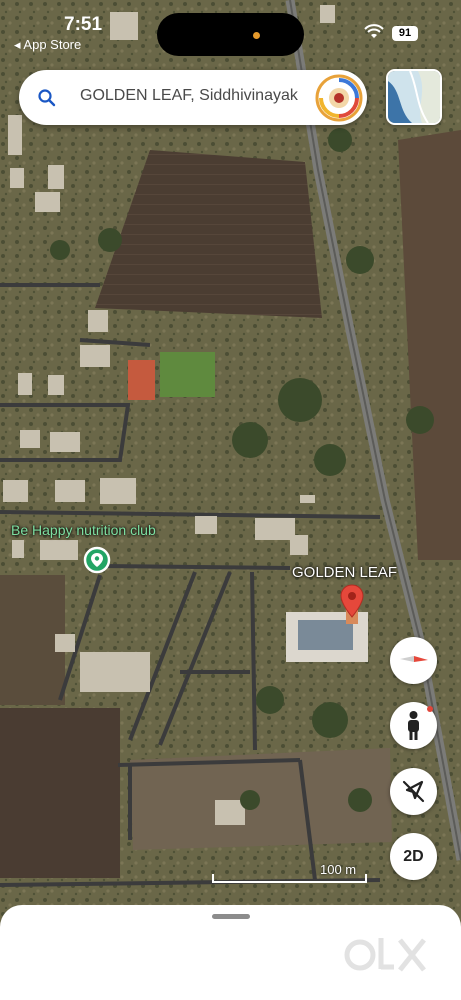  I want to click on wifi-icon, so click(374, 31).